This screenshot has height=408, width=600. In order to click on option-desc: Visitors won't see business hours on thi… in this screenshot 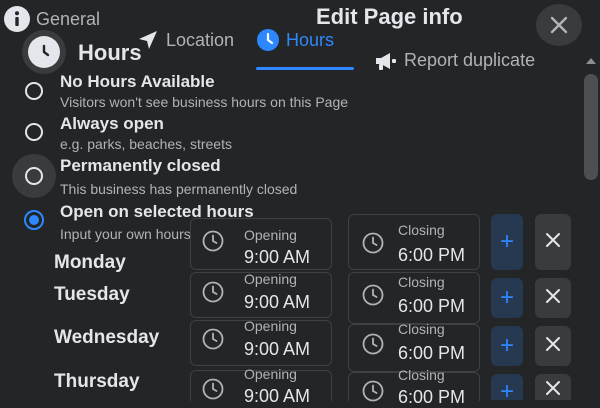, I will do `click(204, 102)`.